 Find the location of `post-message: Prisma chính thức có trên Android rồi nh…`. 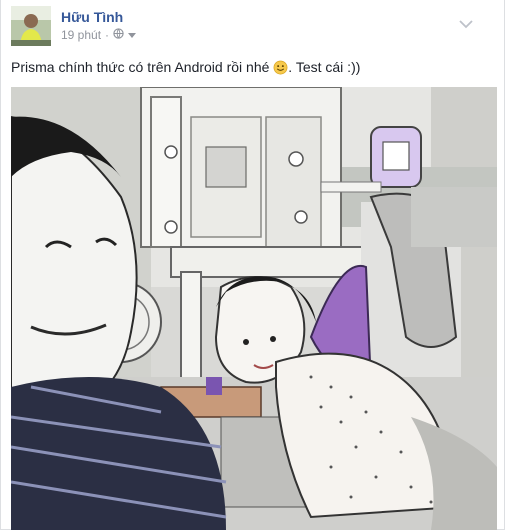

post-message: Prisma chính thức có trên Android rồi nh… is located at coordinates (140, 67).